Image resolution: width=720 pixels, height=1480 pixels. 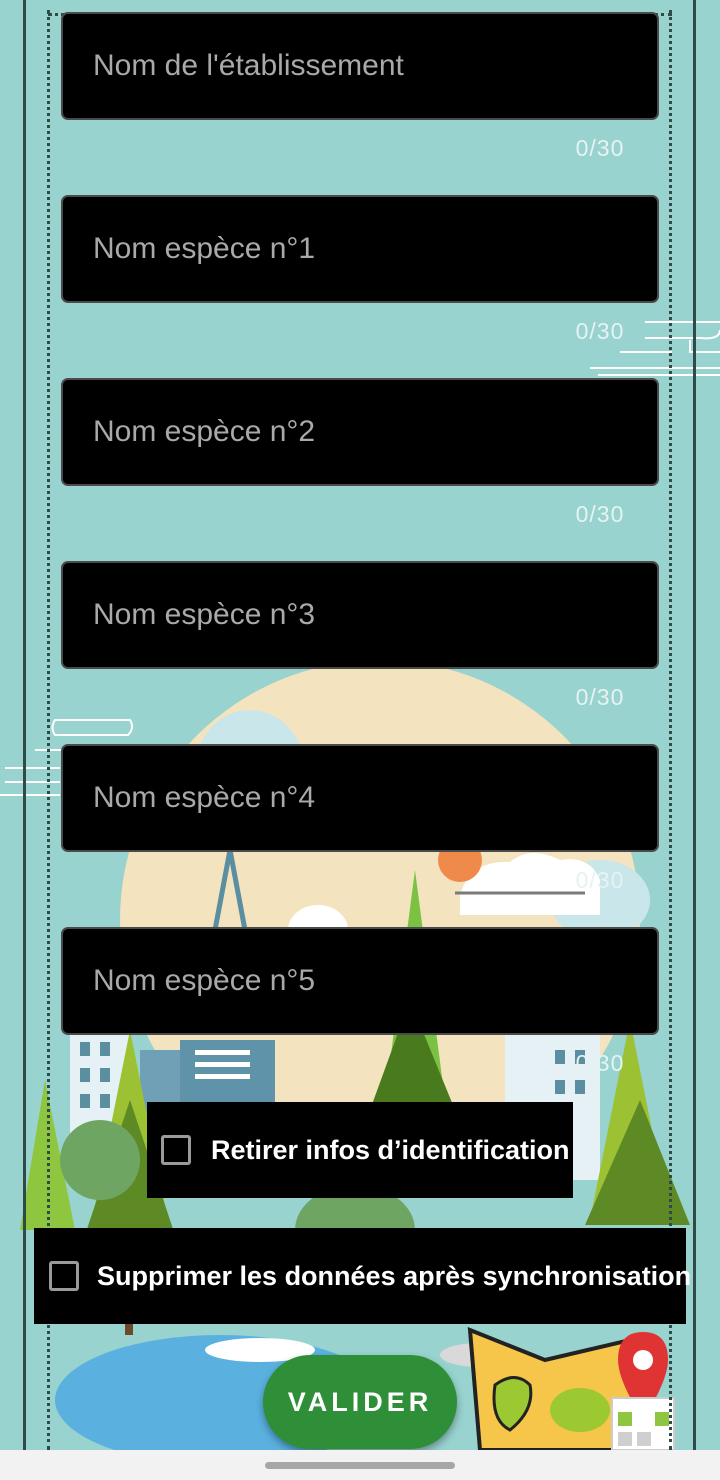 I want to click on species-3-input, so click(x=360, y=615).